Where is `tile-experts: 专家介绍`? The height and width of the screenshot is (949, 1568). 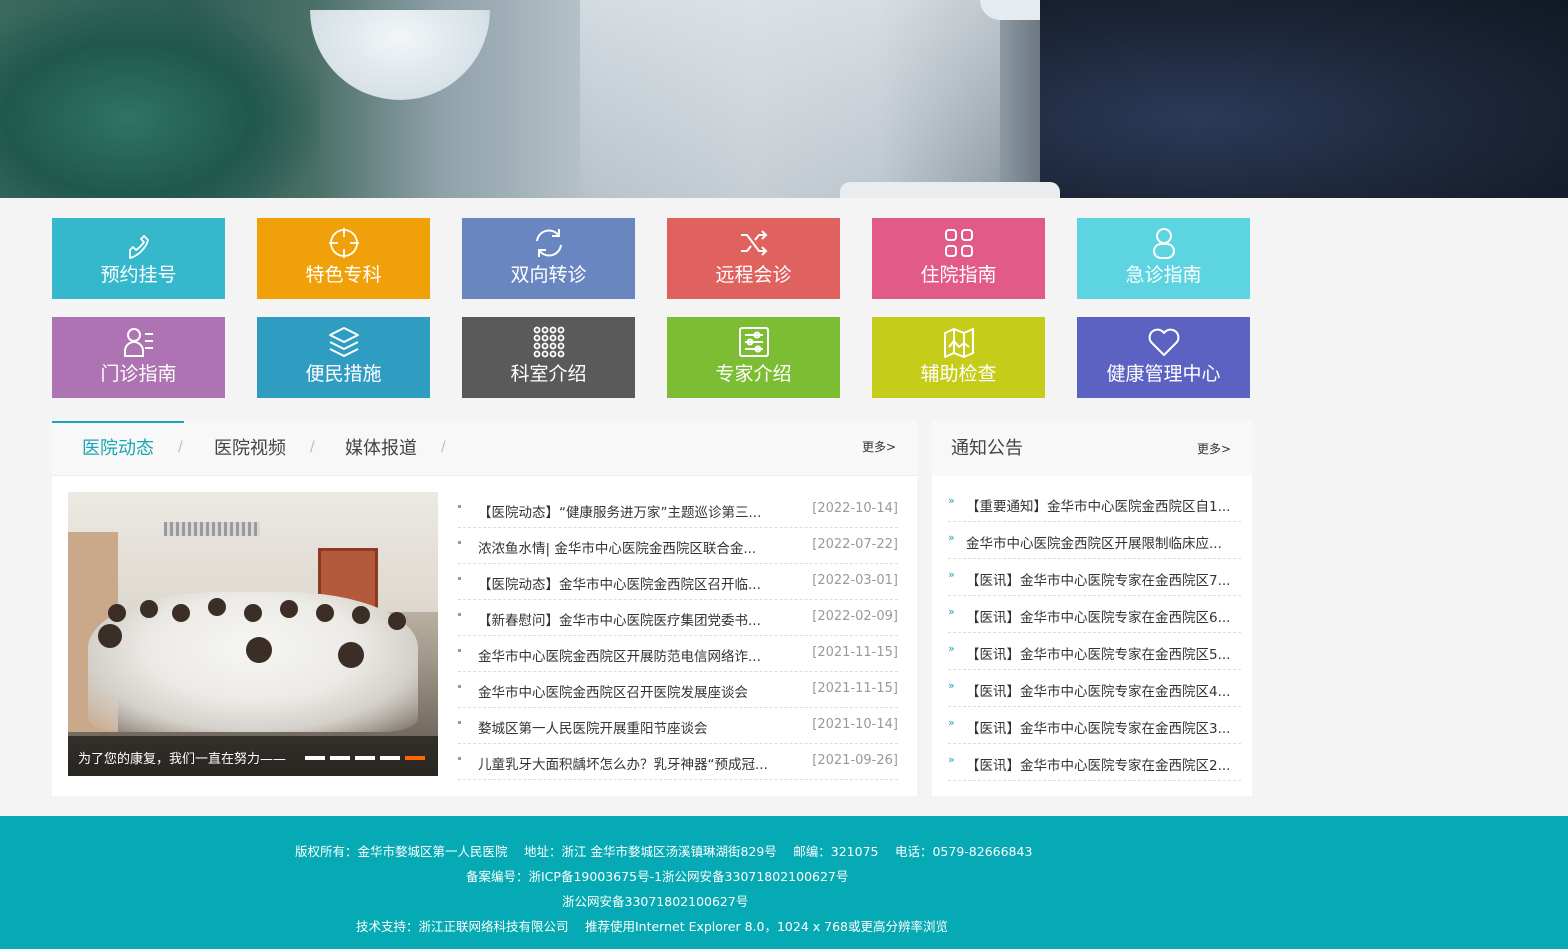
tile-experts: 专家介绍 is located at coordinates (753, 357).